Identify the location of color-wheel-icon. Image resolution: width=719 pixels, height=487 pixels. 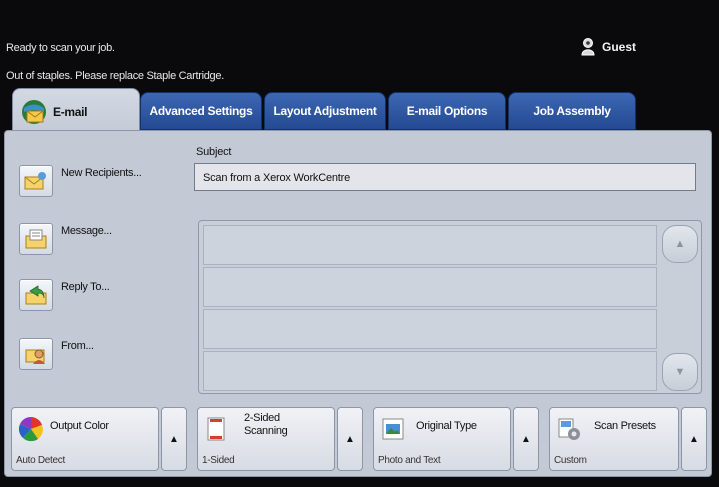
(30, 429).